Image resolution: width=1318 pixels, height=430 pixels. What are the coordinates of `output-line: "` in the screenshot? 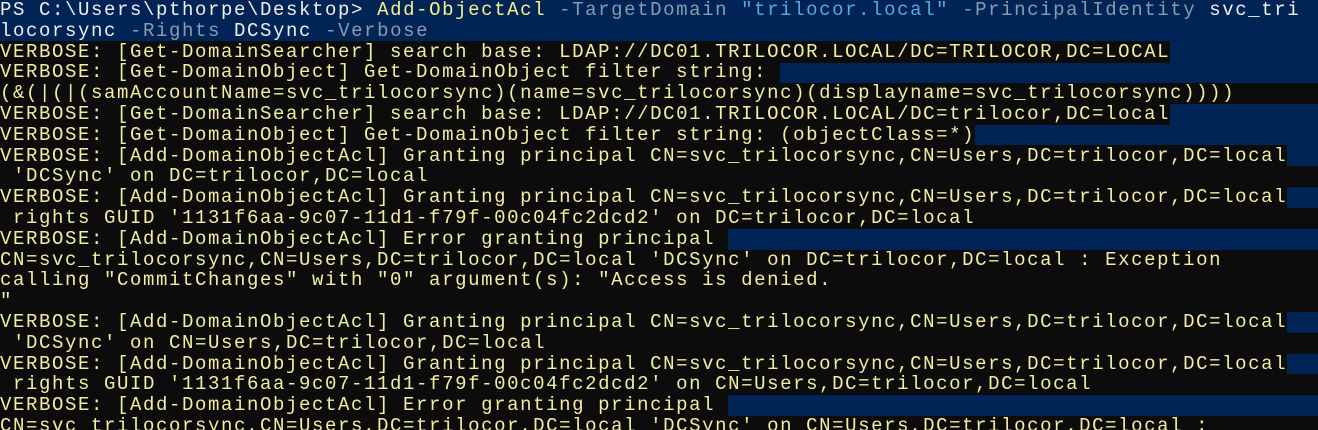 It's located at (659, 301).